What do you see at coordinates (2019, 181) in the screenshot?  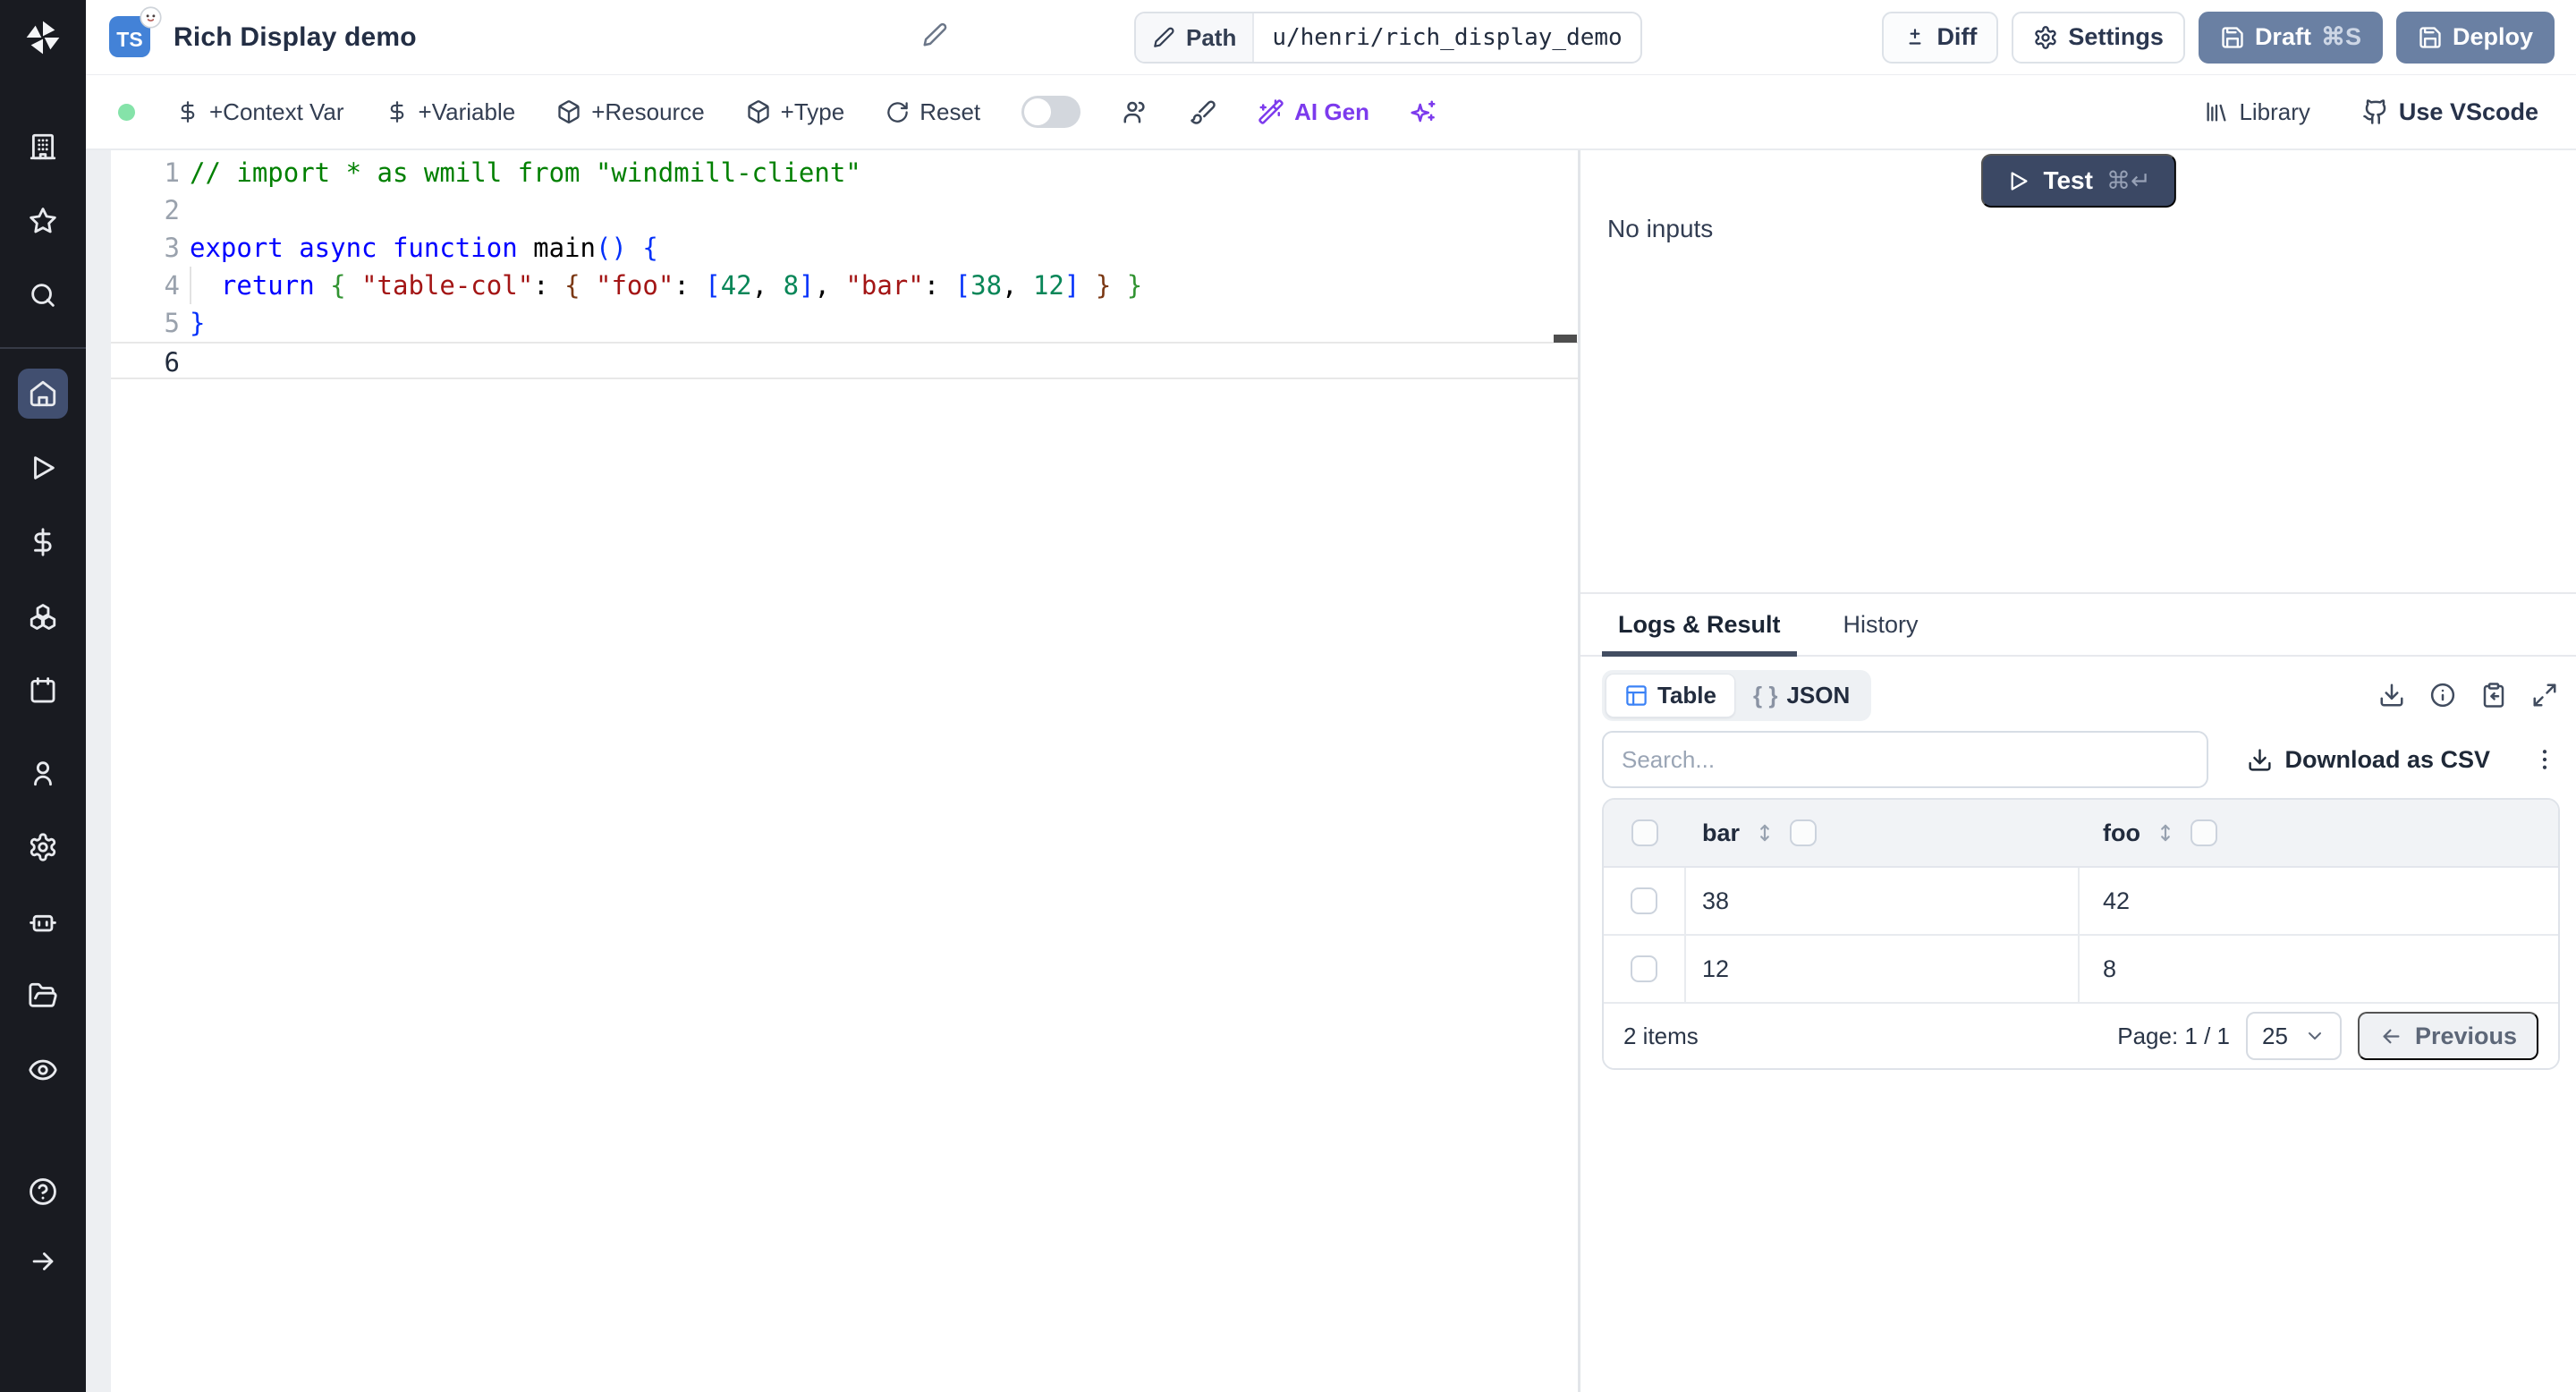 I see `play-icon` at bounding box center [2019, 181].